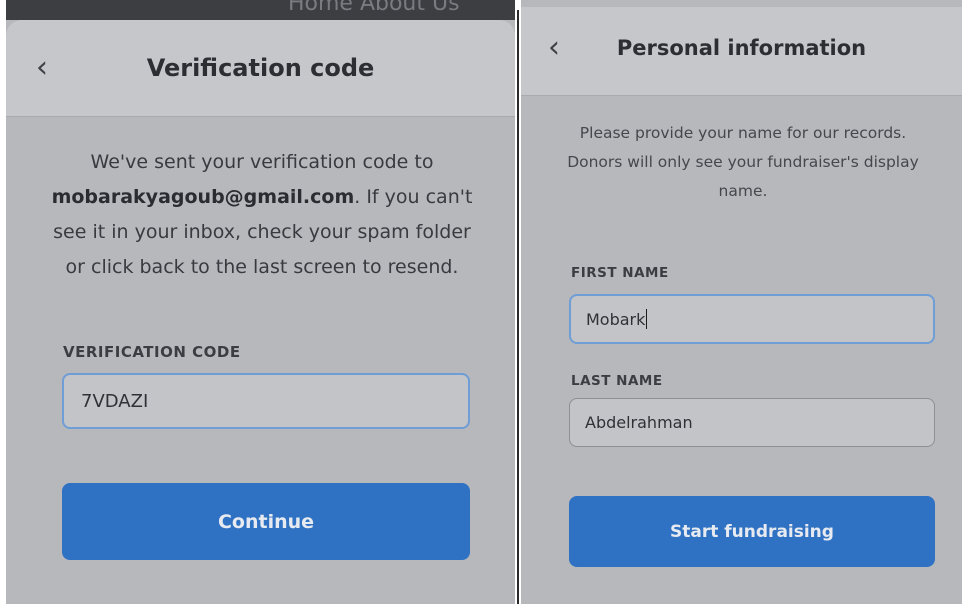 The height and width of the screenshot is (604, 962). Describe the element at coordinates (639, 422) in the screenshot. I see `last-name-value: Abdelrahman` at that location.